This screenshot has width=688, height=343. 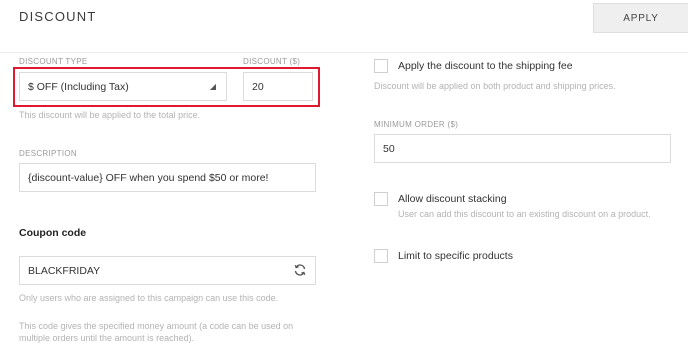 I want to click on stacking-label: Allow discount stacking, so click(x=452, y=199).